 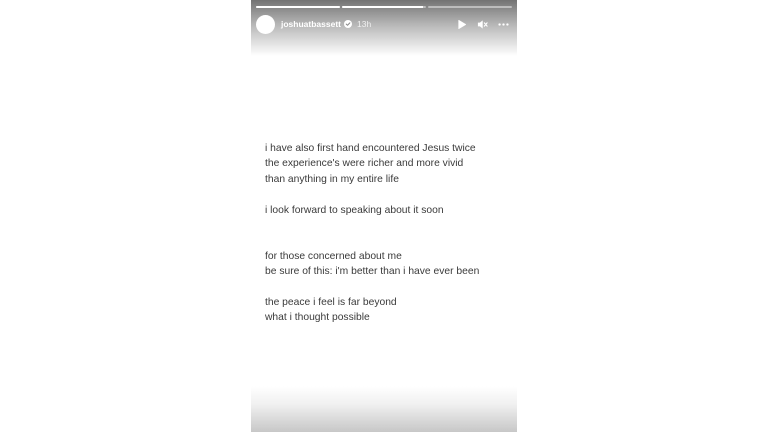 I want to click on caption-line: i look forward to speaking about it soon, so click(x=354, y=210).